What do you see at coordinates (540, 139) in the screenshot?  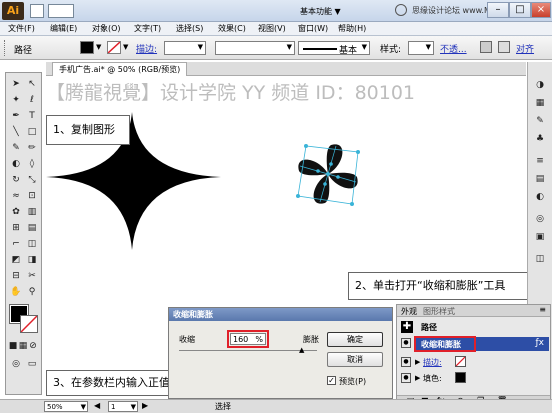 I see `symbols-panel-icon: ♣` at bounding box center [540, 139].